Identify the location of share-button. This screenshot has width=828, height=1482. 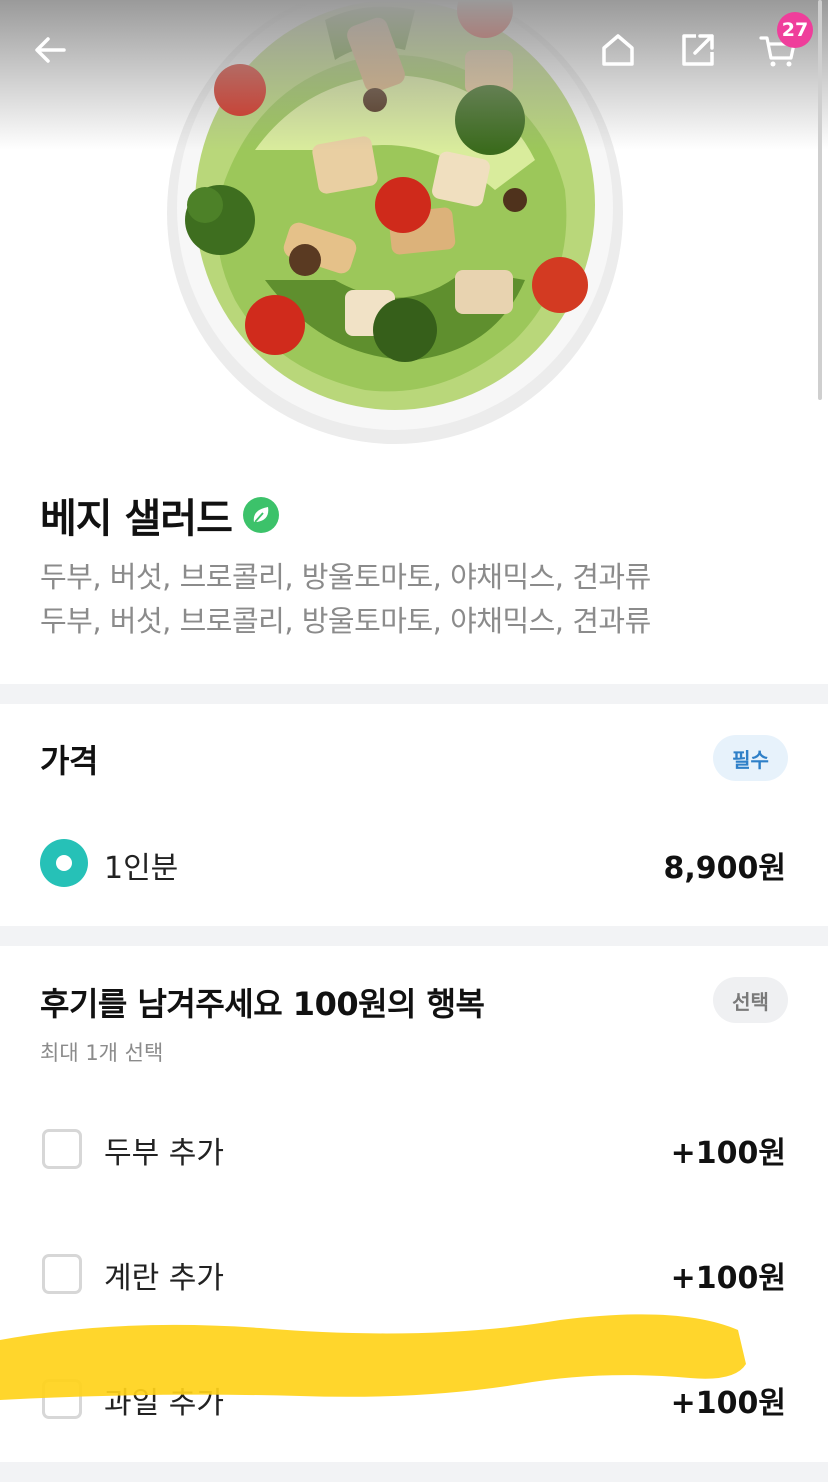
(698, 50).